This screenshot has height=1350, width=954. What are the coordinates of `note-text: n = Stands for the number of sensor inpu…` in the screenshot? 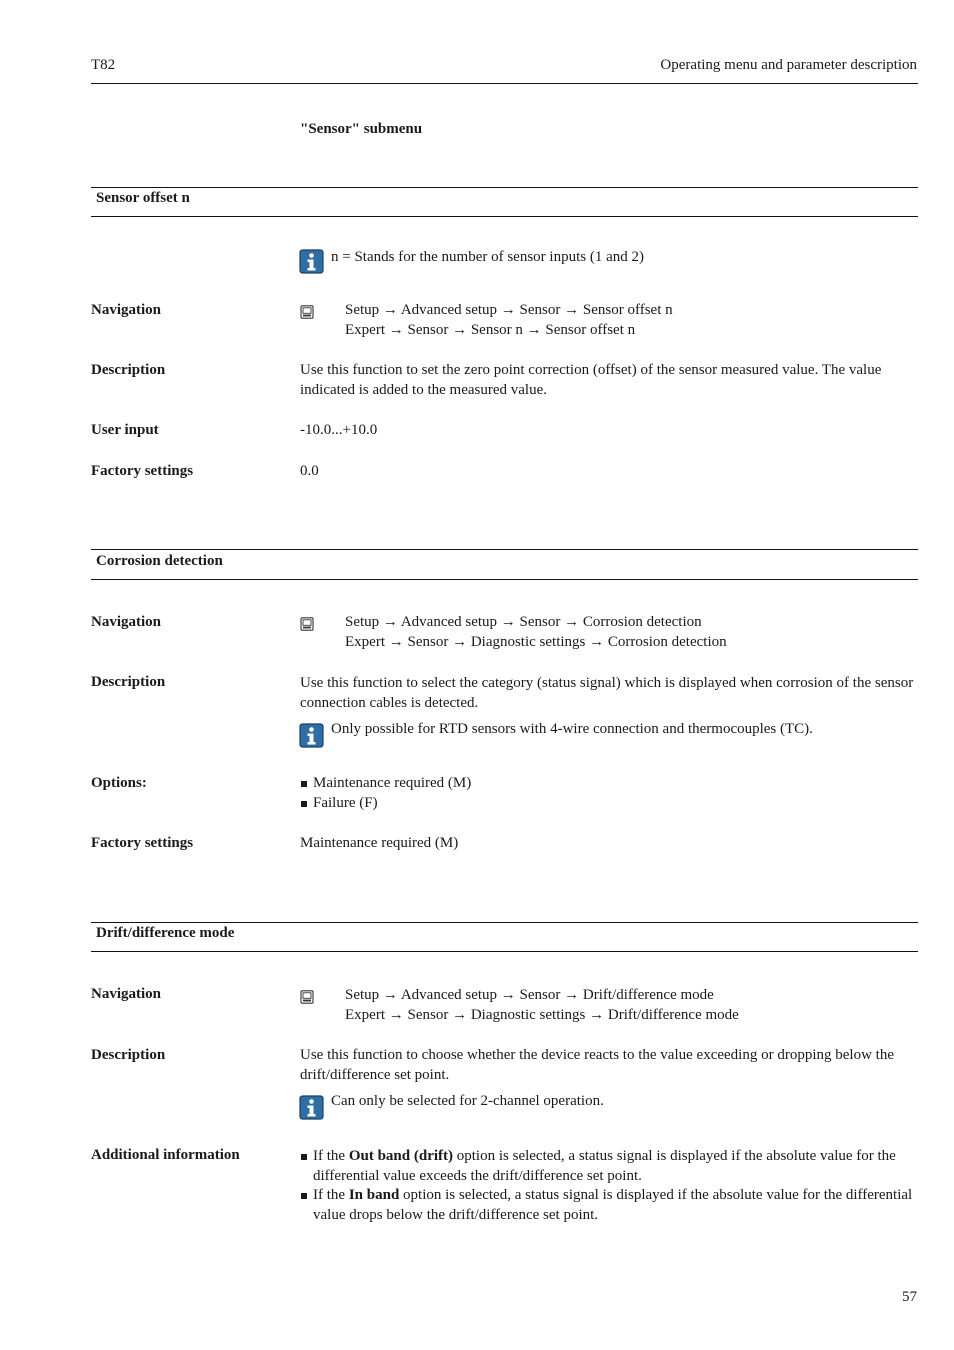 It's located at (487, 257).